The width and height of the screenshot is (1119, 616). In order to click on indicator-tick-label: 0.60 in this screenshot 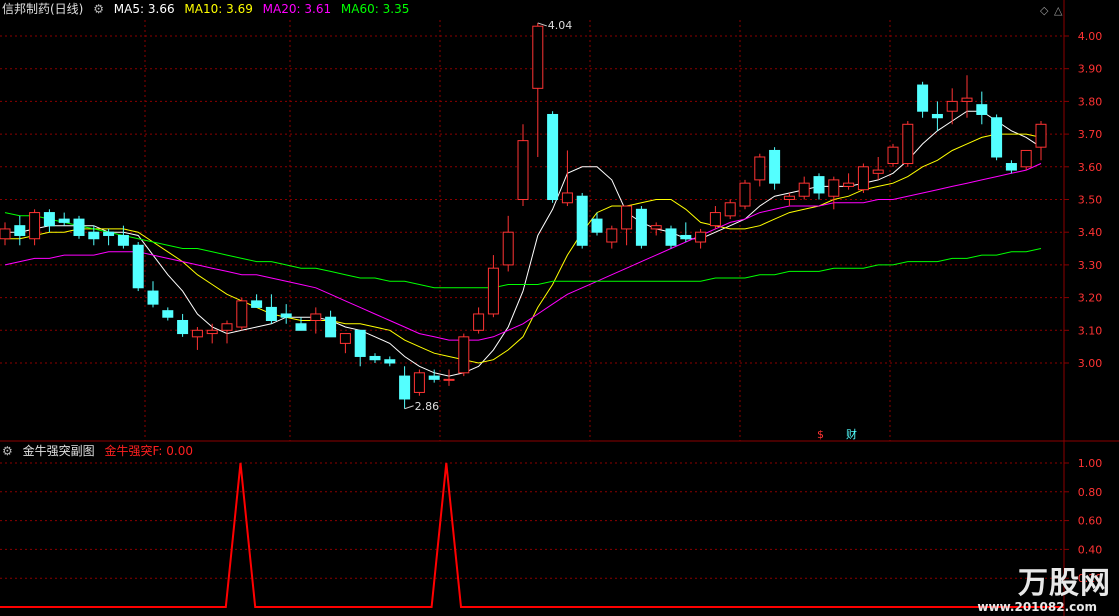, I will do `click(1090, 521)`.